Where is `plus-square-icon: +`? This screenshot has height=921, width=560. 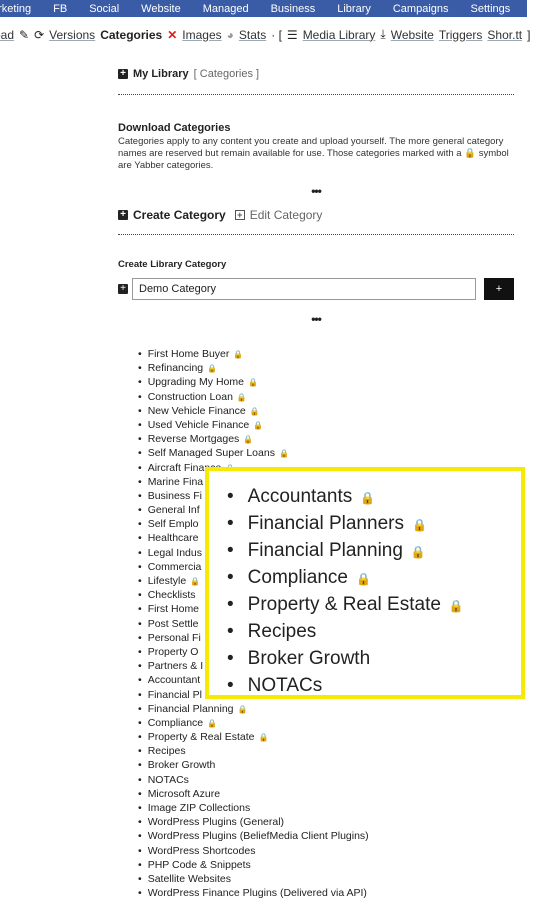
plus-square-icon: + is located at coordinates (123, 74).